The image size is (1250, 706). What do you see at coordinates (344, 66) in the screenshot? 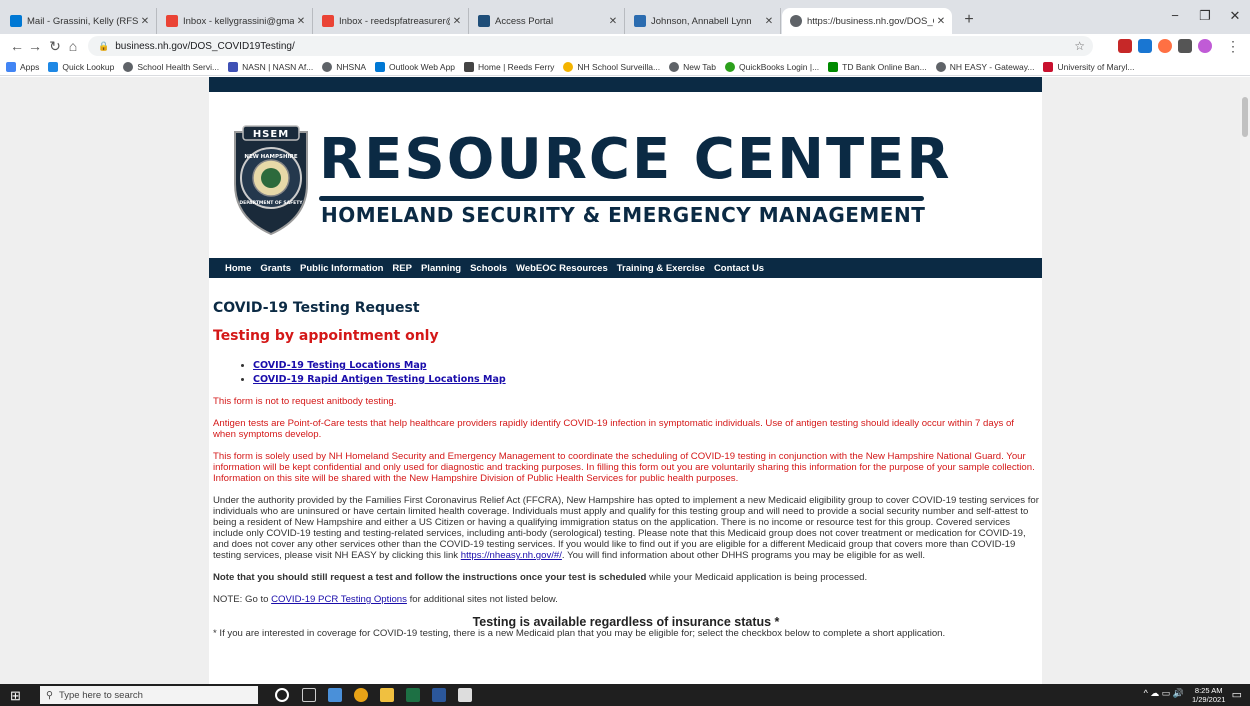
I see `bookmark-item: NHSNA` at bounding box center [344, 66].